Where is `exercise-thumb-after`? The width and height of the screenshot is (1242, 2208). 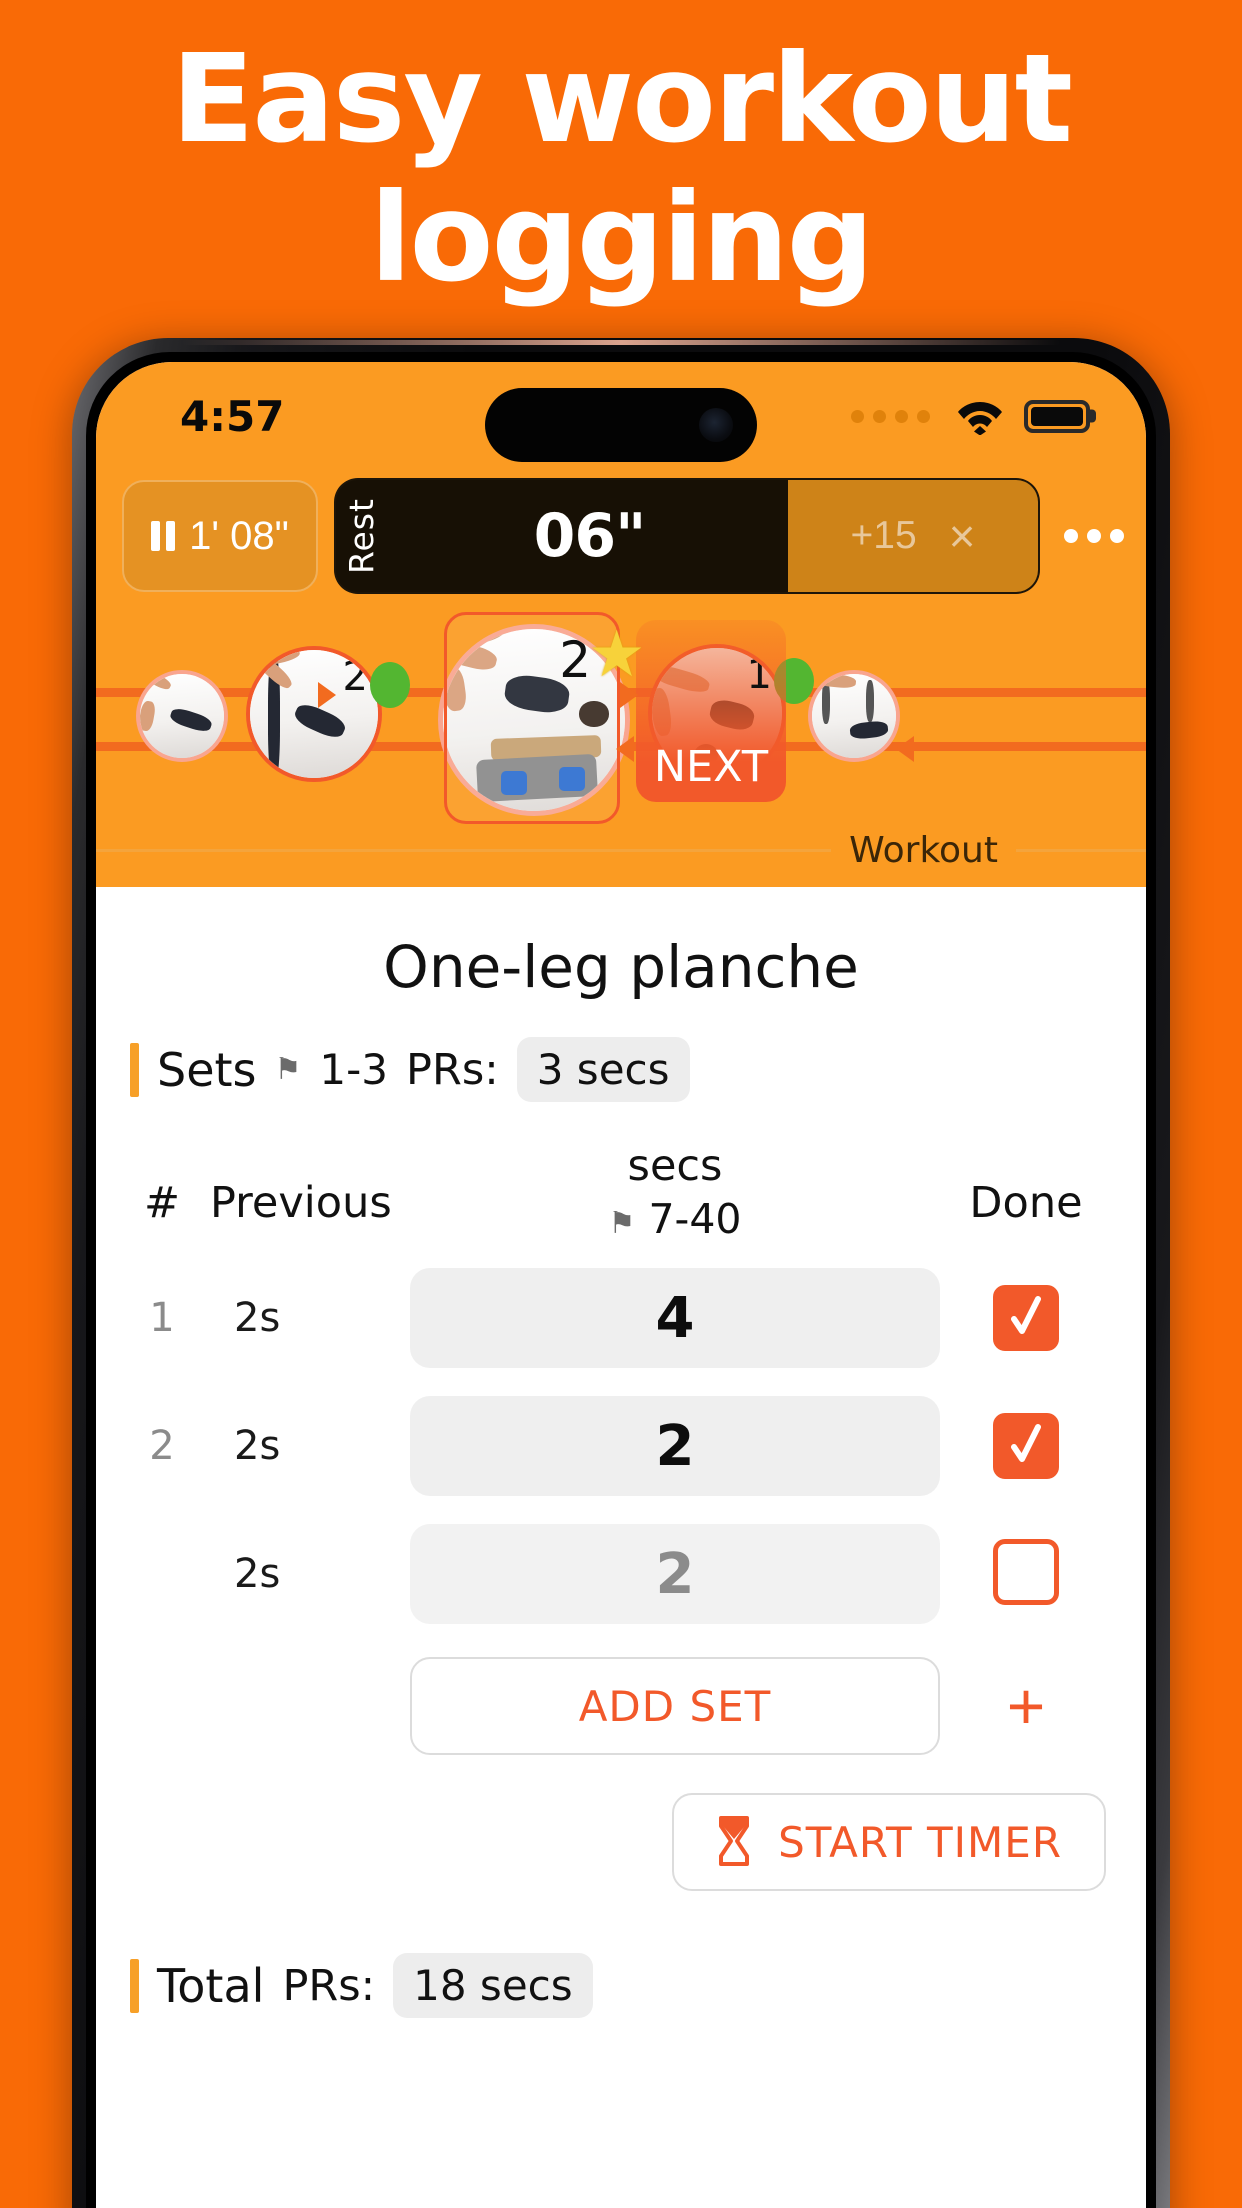 exercise-thumb-after is located at coordinates (854, 716).